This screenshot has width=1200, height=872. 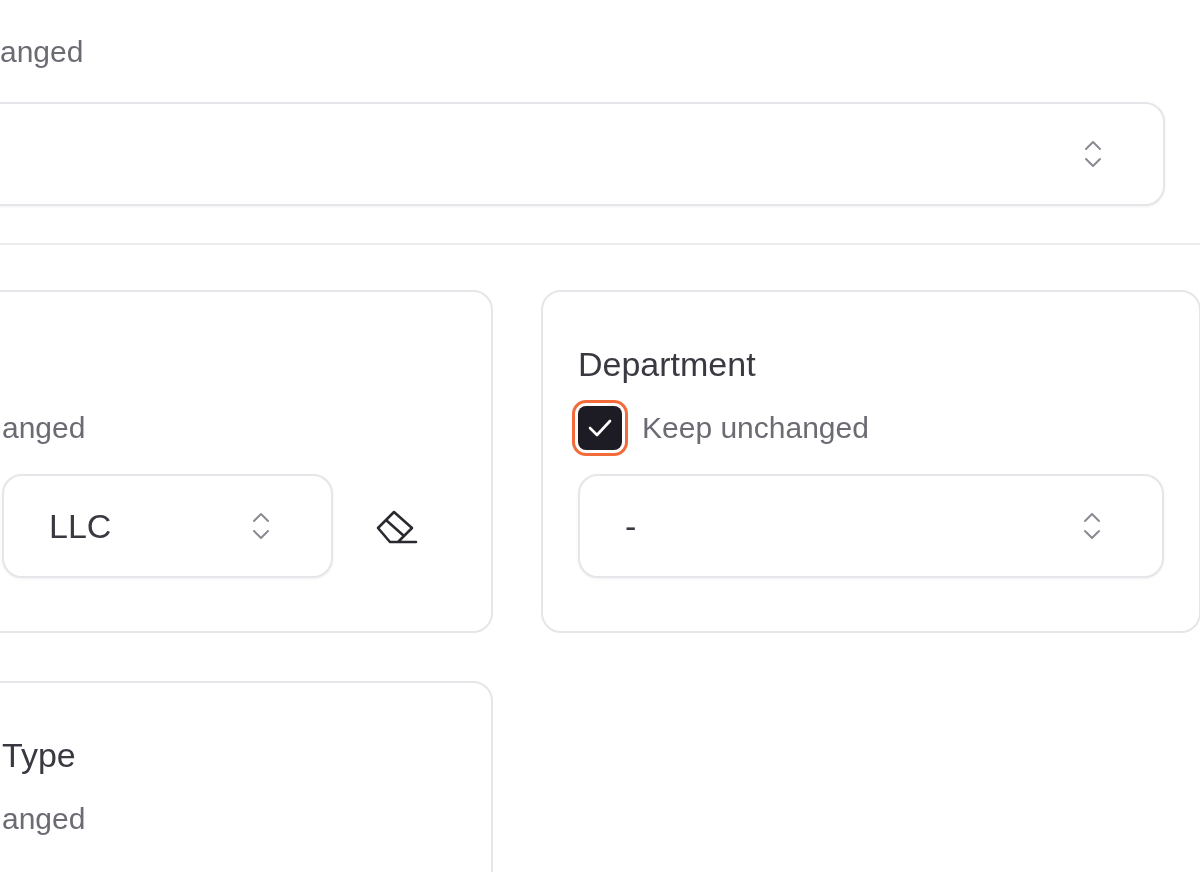 What do you see at coordinates (39, 755) in the screenshot?
I see `field-title: Type` at bounding box center [39, 755].